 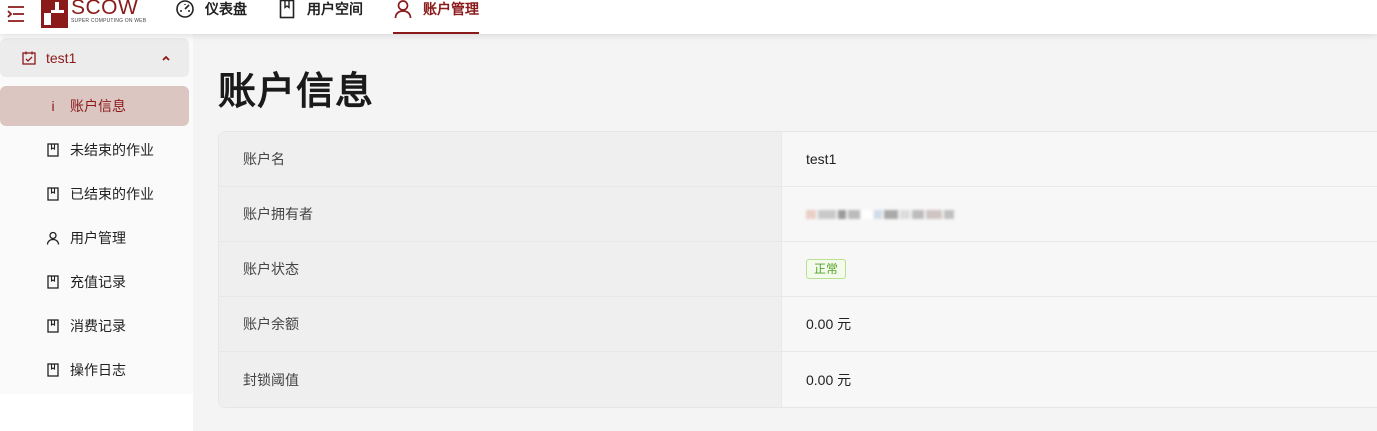 I want to click on logo: SCOW SUPER COMPUTING ON WEB, so click(x=93, y=15).